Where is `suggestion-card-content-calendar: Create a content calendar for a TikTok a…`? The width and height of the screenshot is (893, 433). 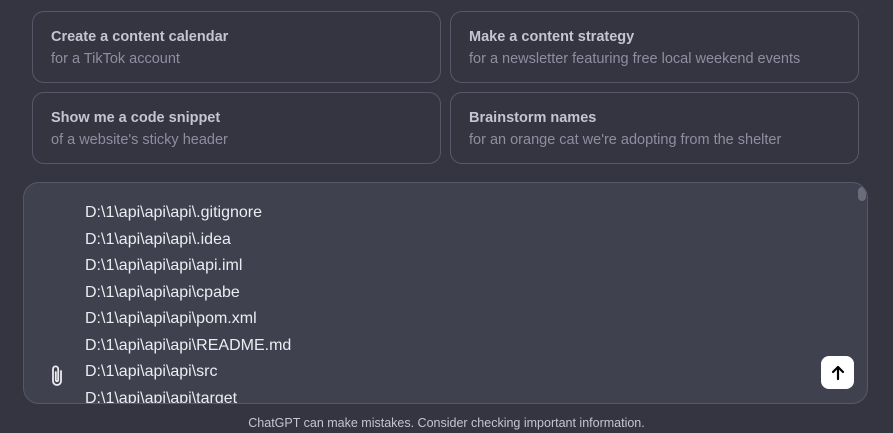 suggestion-card-content-calendar: Create a content calendar for a TikTok a… is located at coordinates (236, 47).